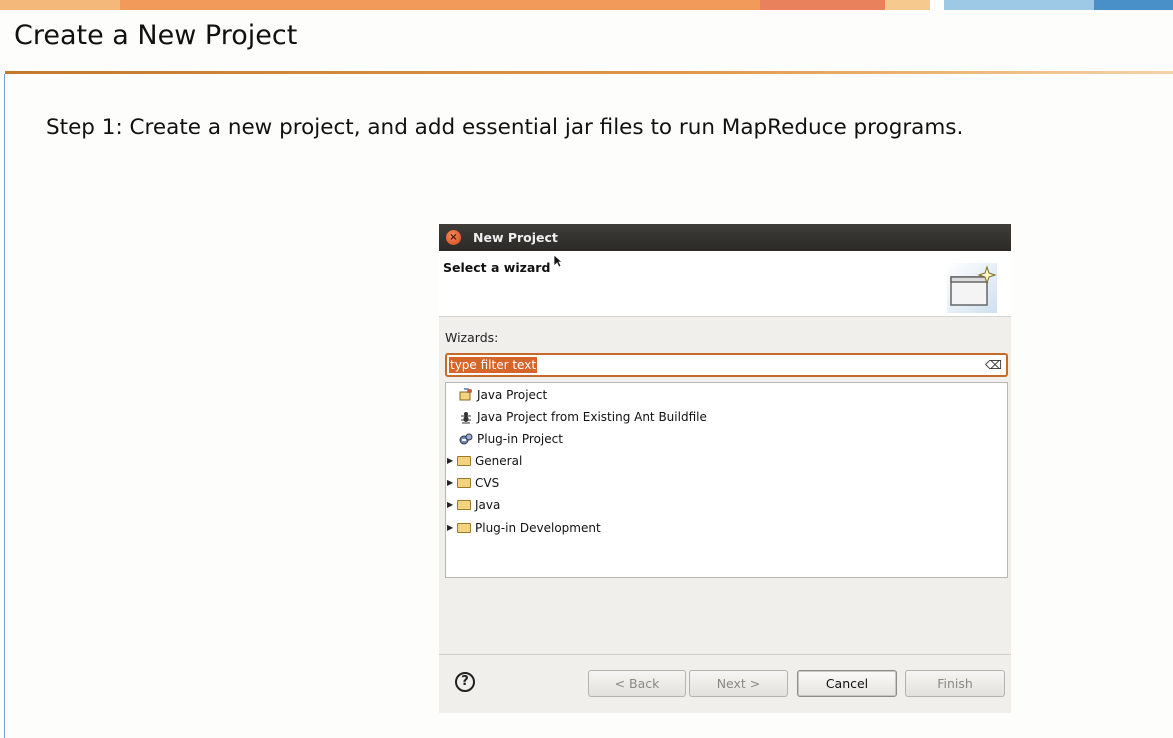 The image size is (1173, 738). What do you see at coordinates (955, 683) in the screenshot?
I see `finish-button: Finish` at bounding box center [955, 683].